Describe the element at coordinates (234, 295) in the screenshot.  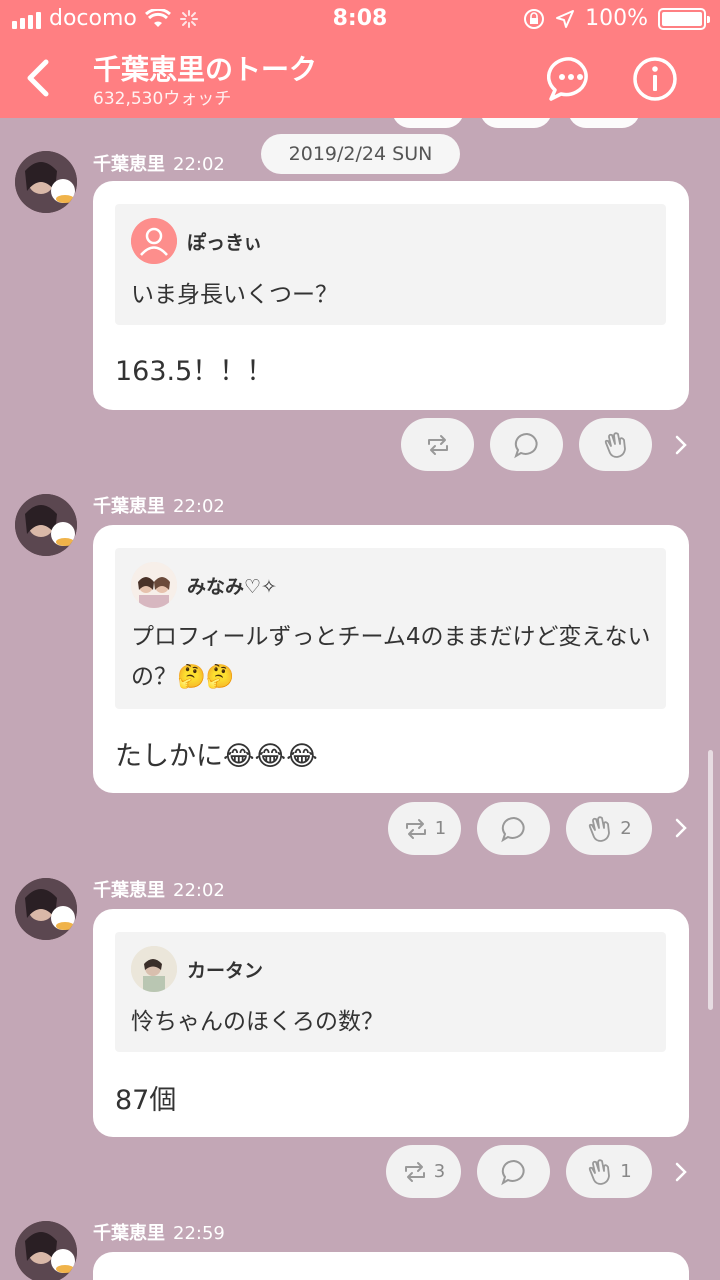
I see `quote-text: いま身長いくつー？` at that location.